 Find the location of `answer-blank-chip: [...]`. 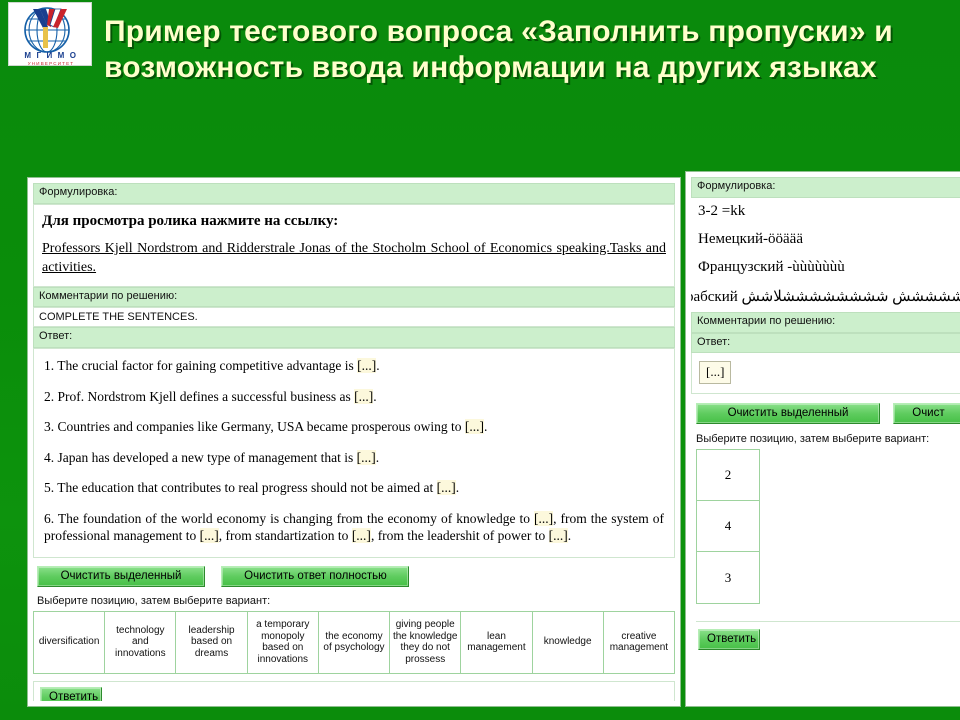

answer-blank-chip: [...] is located at coordinates (715, 373).